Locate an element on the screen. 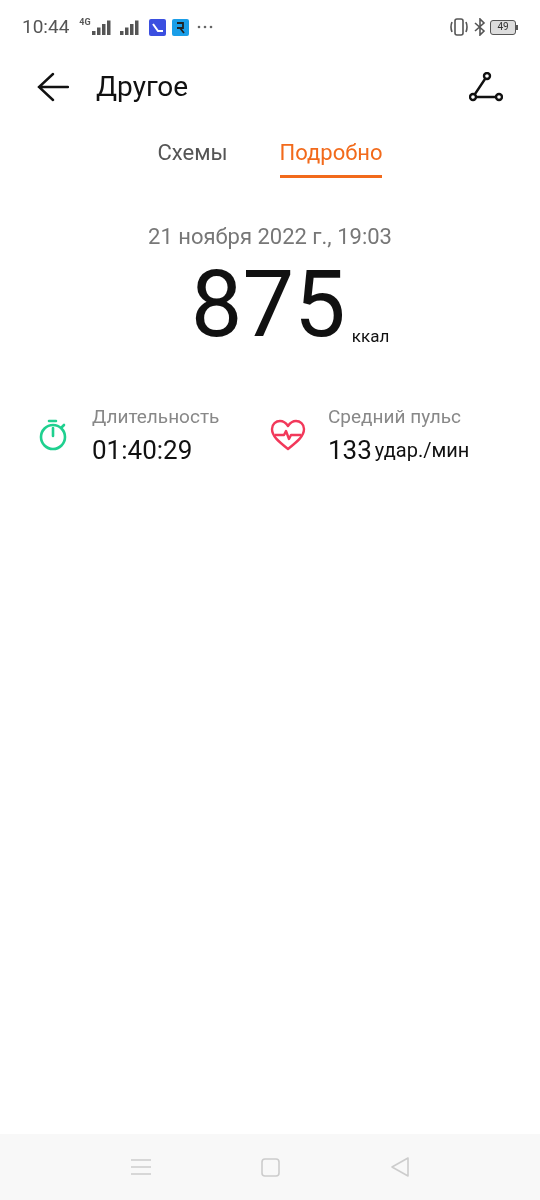  stat-label: Средний пульс is located at coordinates (395, 417).